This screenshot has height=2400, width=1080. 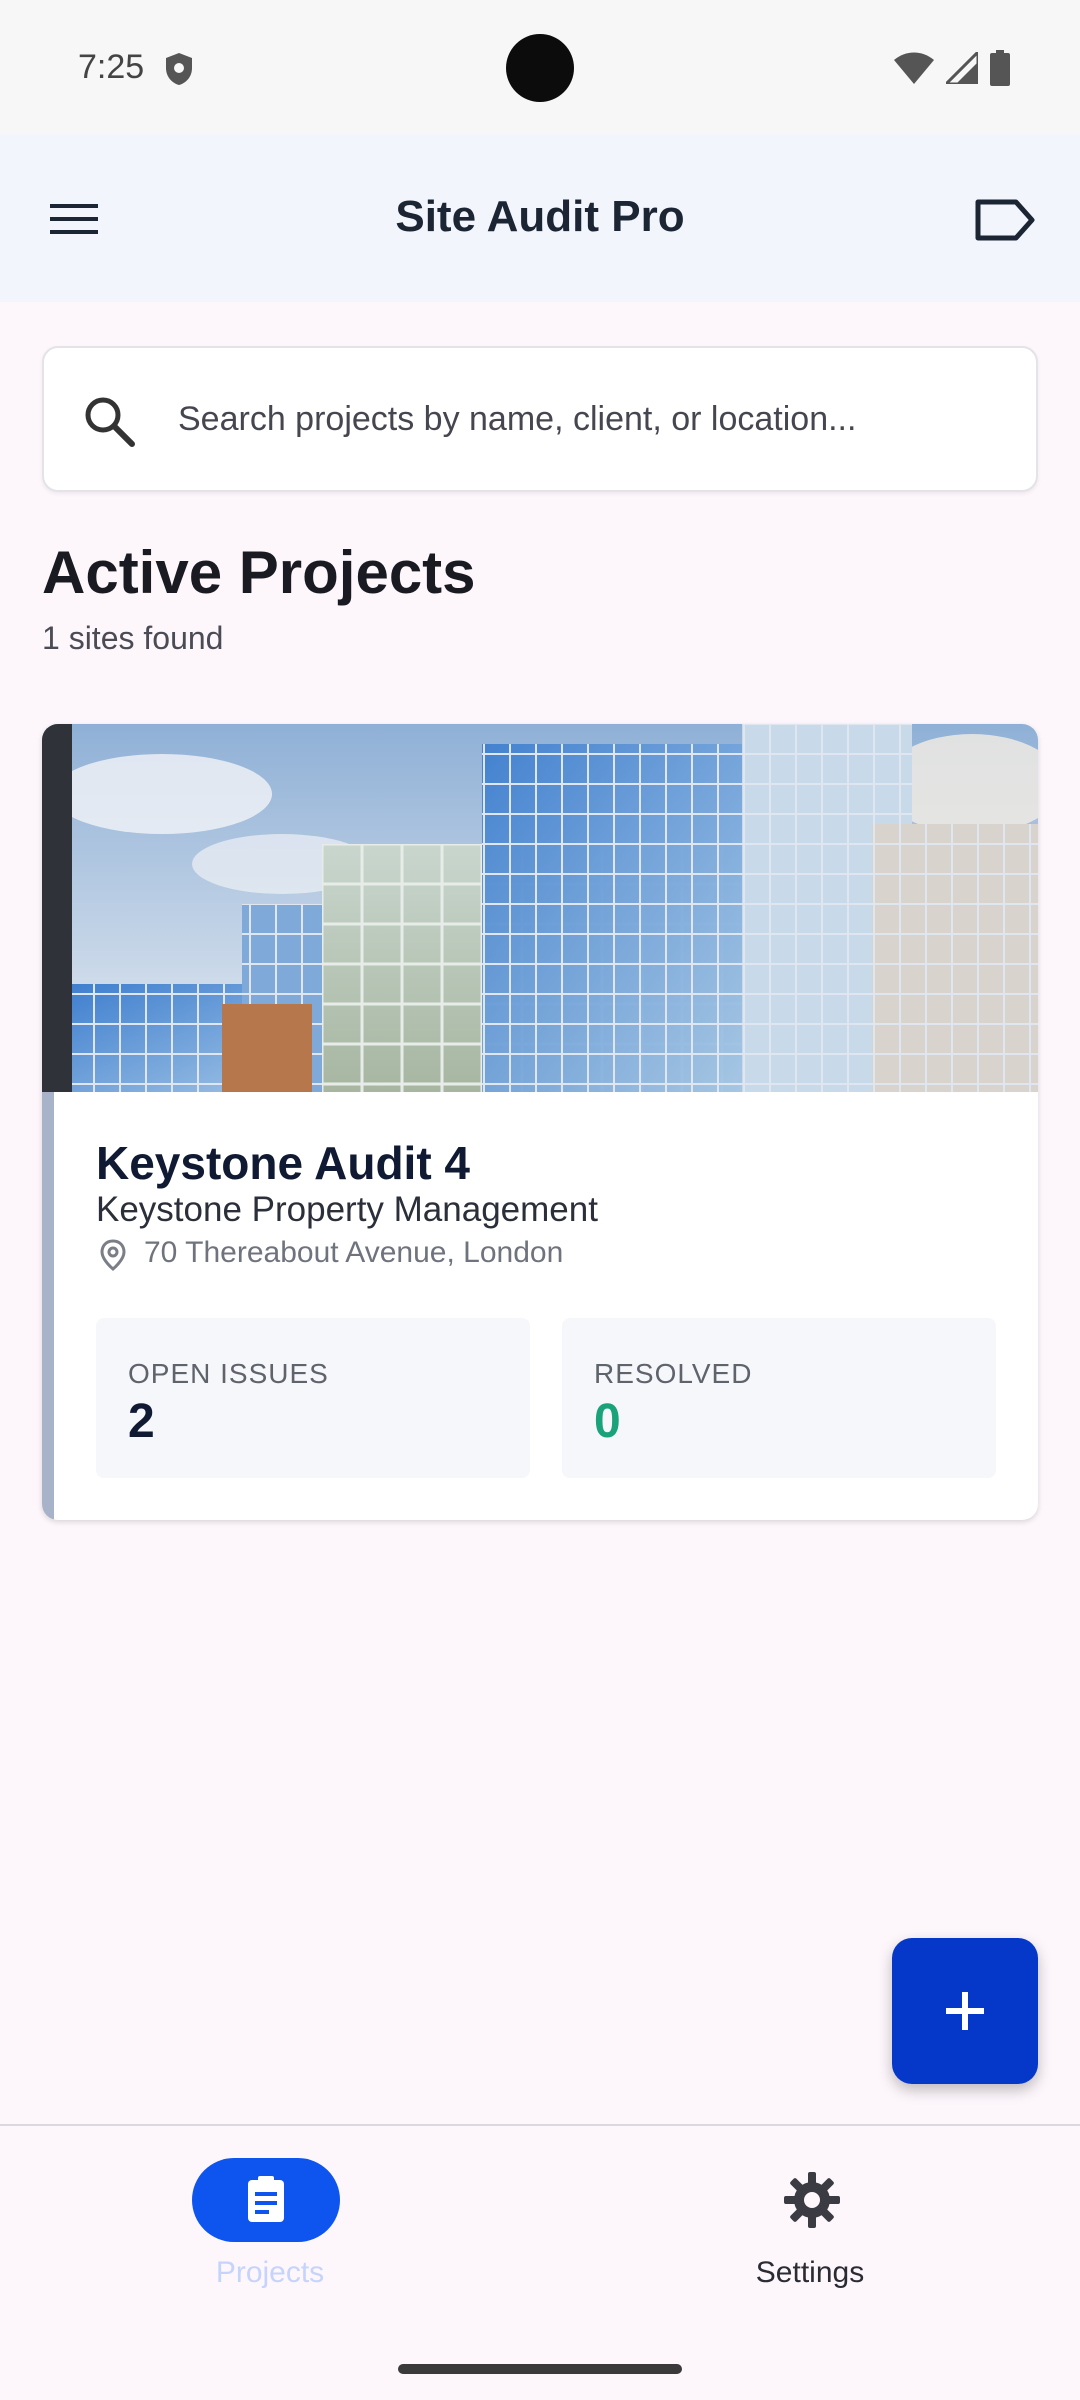 What do you see at coordinates (347, 1209) in the screenshot?
I see `project-client: Keystone Property Management` at bounding box center [347, 1209].